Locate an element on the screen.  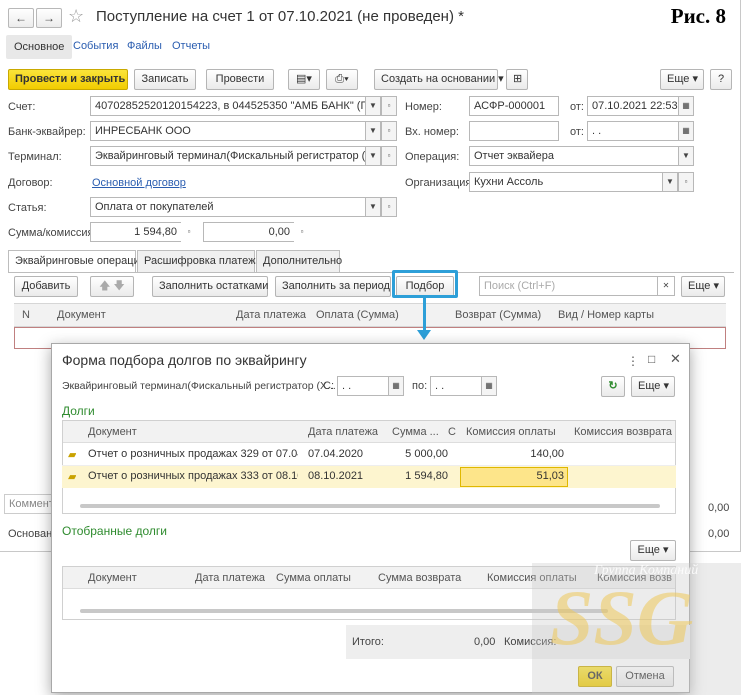
report-structure-button: ⊞ is located at coordinates (517, 79).